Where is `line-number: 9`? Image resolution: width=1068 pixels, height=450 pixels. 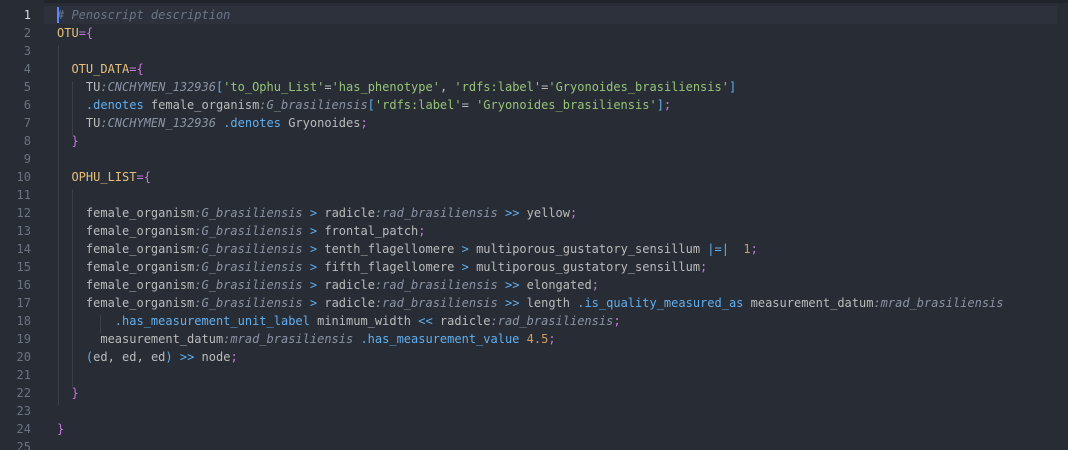 line-number: 9 is located at coordinates (27, 159).